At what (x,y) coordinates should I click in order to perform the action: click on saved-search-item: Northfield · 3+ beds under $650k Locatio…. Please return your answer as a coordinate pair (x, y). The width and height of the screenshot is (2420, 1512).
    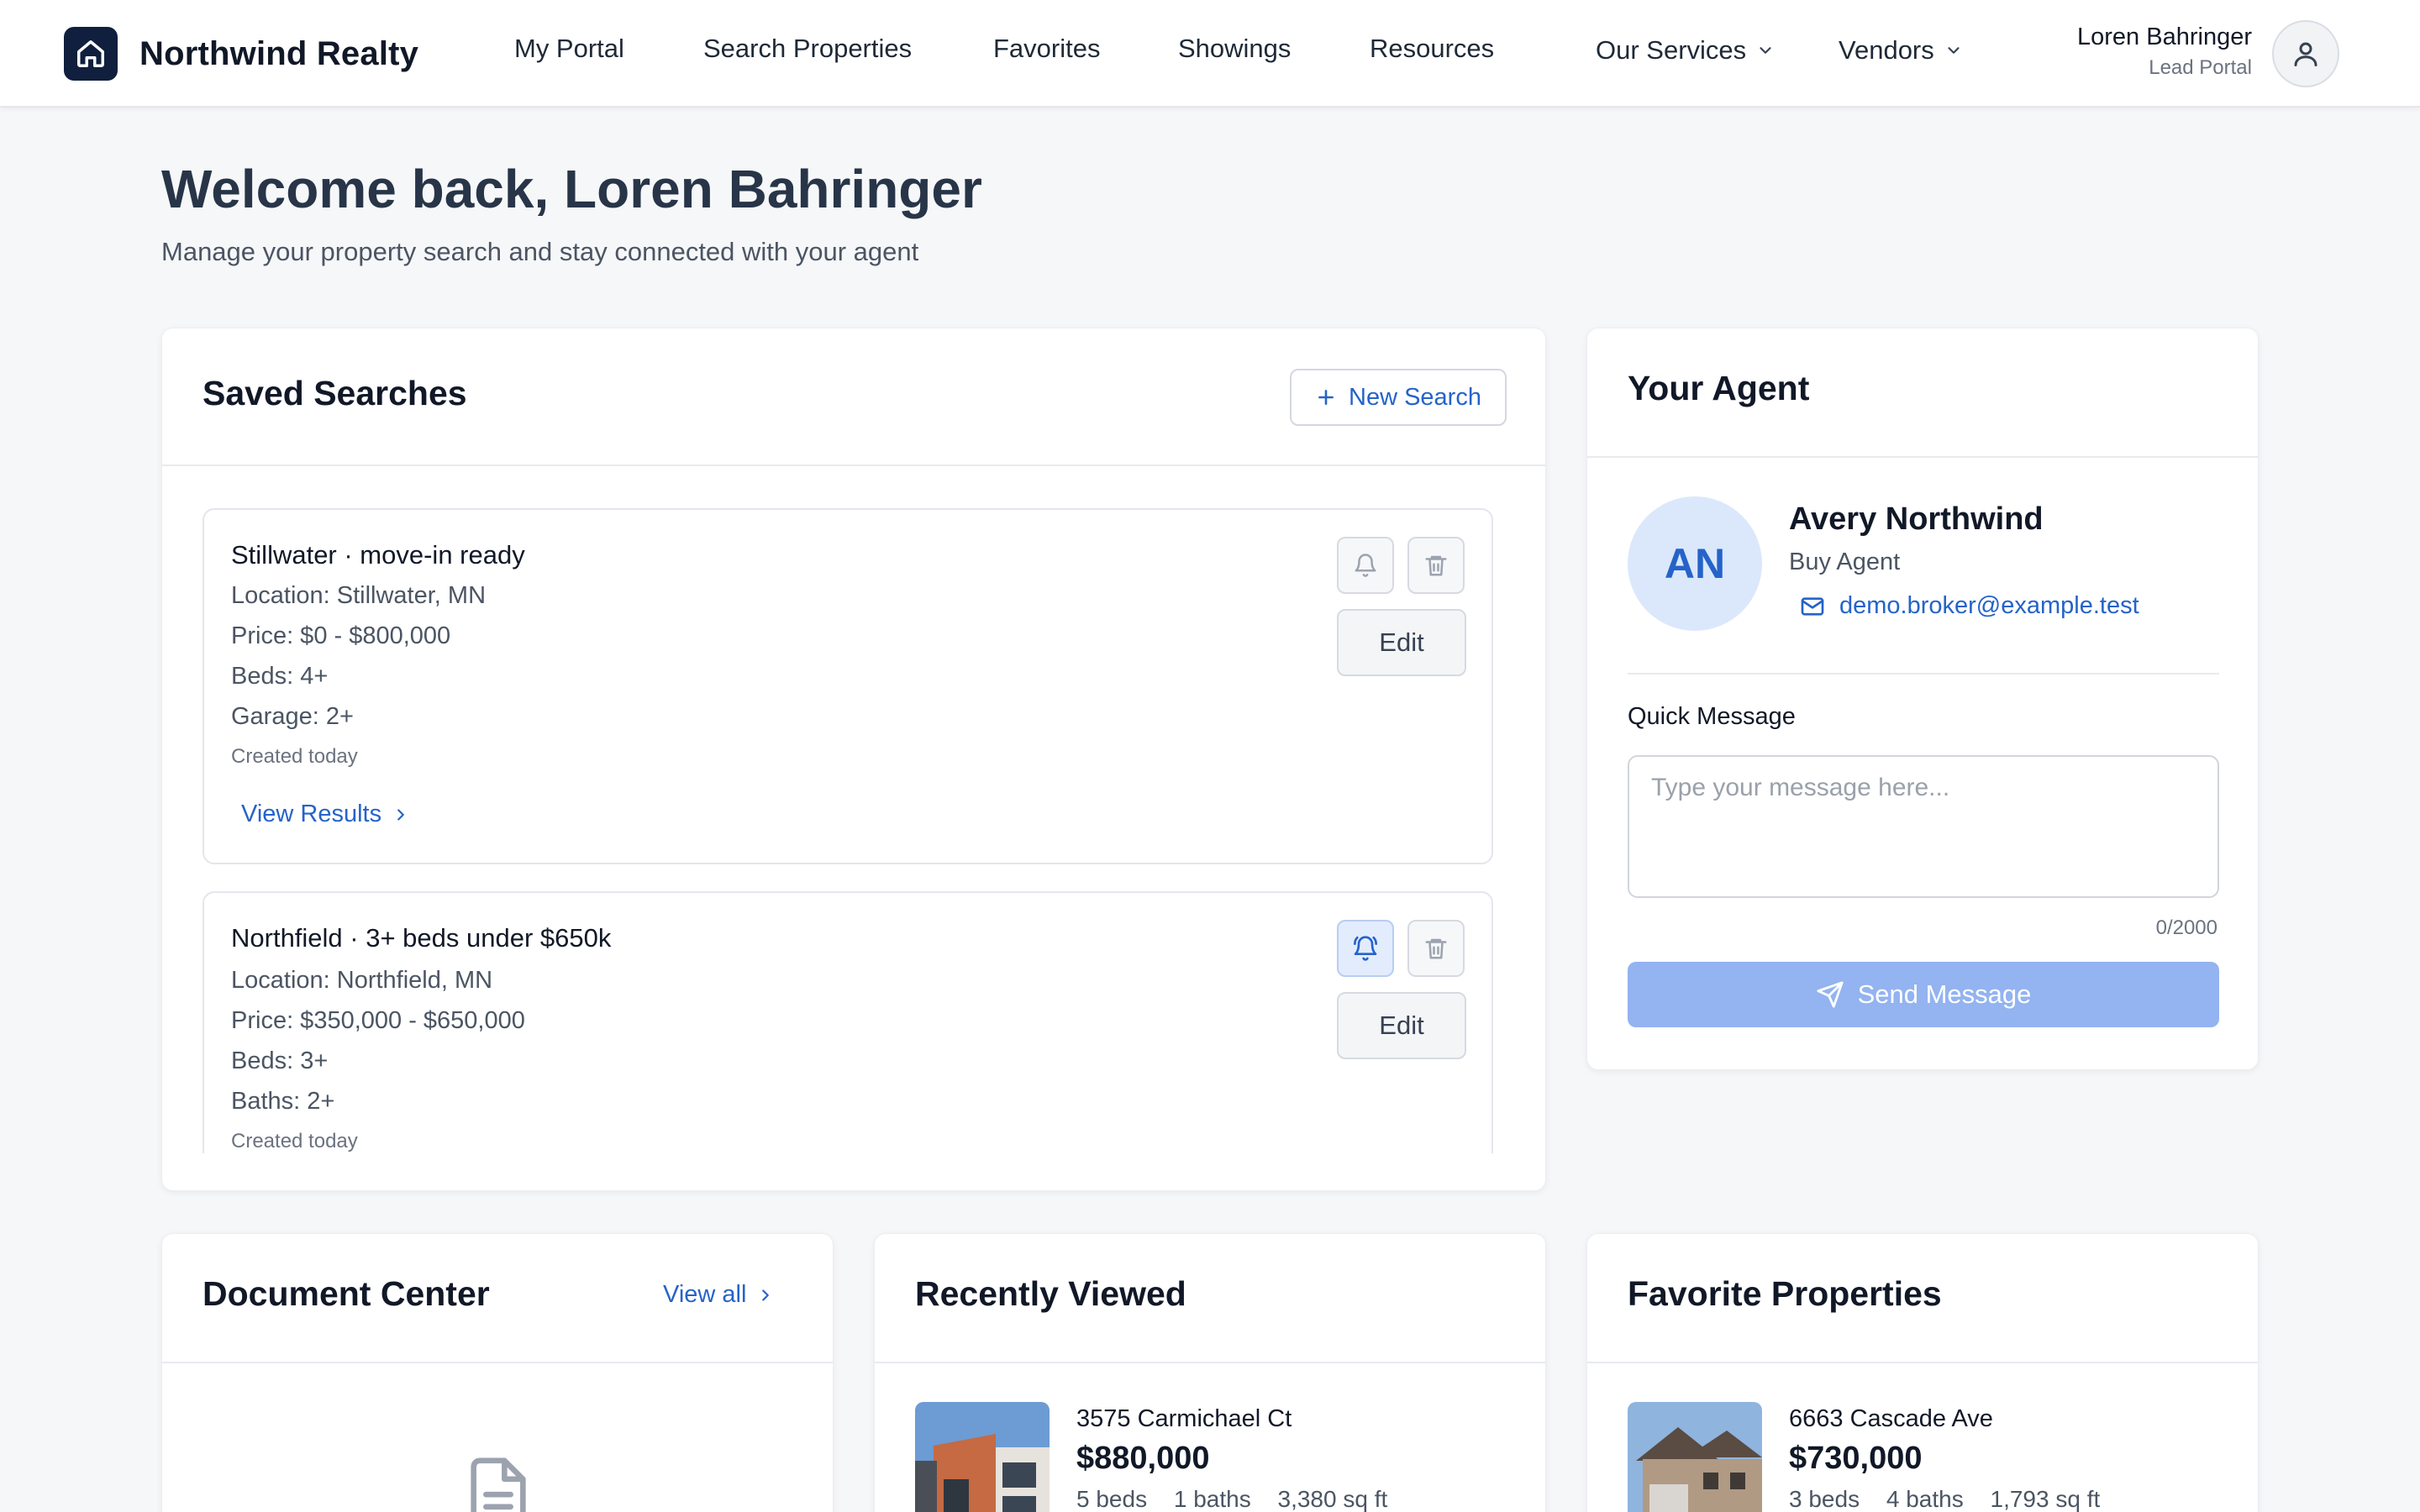
    Looking at the image, I should click on (848, 1022).